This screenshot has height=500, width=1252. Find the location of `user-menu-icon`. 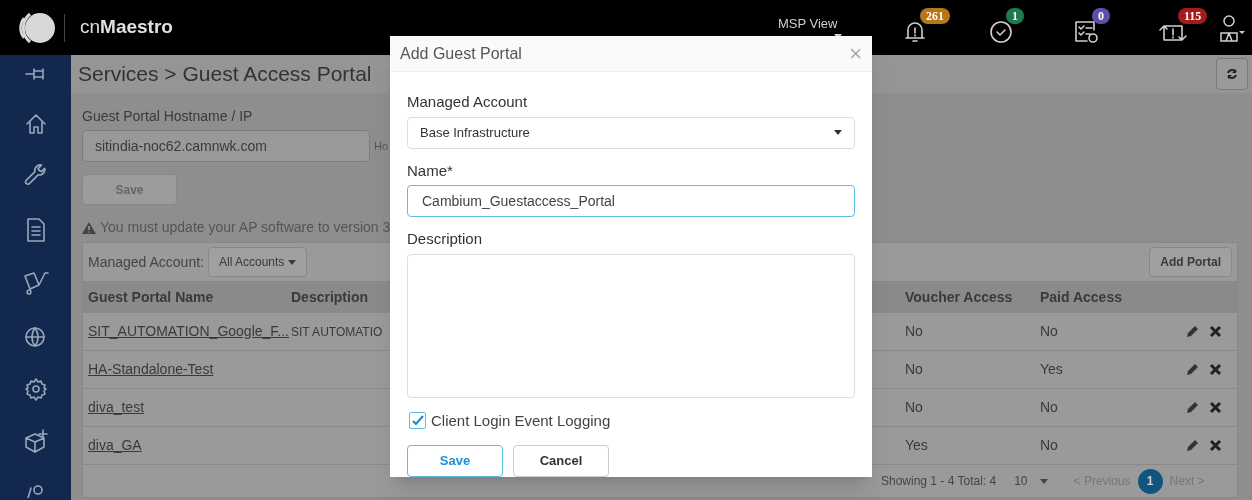

user-menu-icon is located at coordinates (1233, 27).